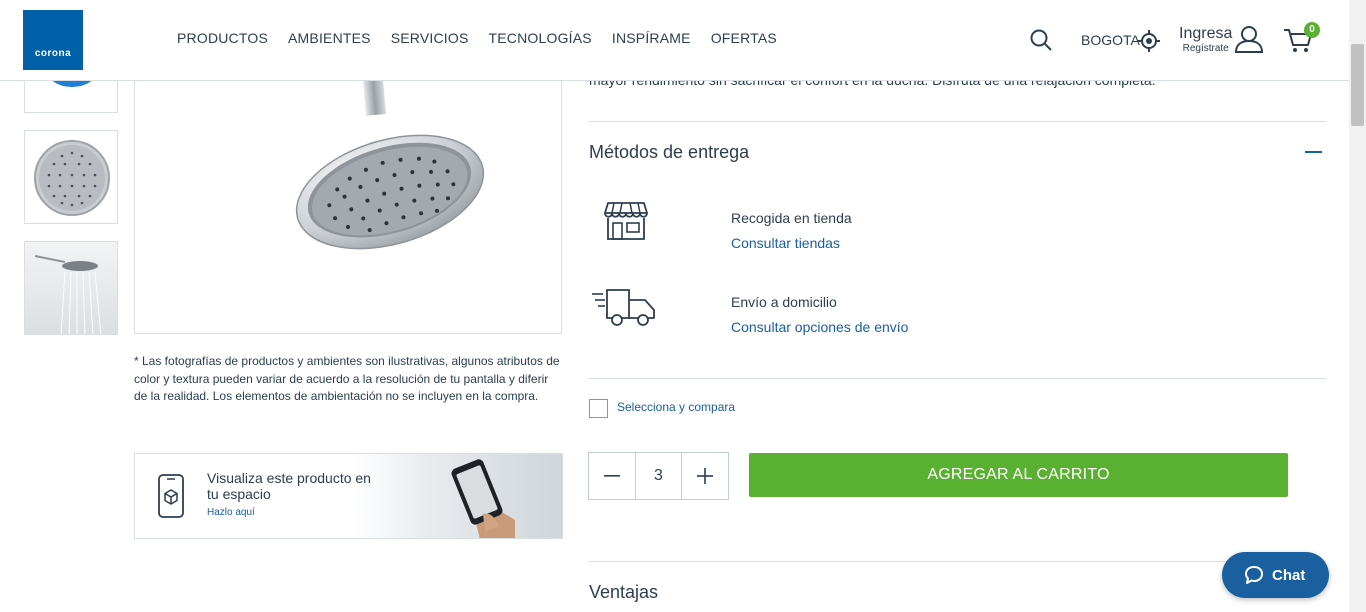 This screenshot has width=1366, height=612. Describe the element at coordinates (1205, 48) in the screenshot. I see `register-label: Regístrate` at that location.